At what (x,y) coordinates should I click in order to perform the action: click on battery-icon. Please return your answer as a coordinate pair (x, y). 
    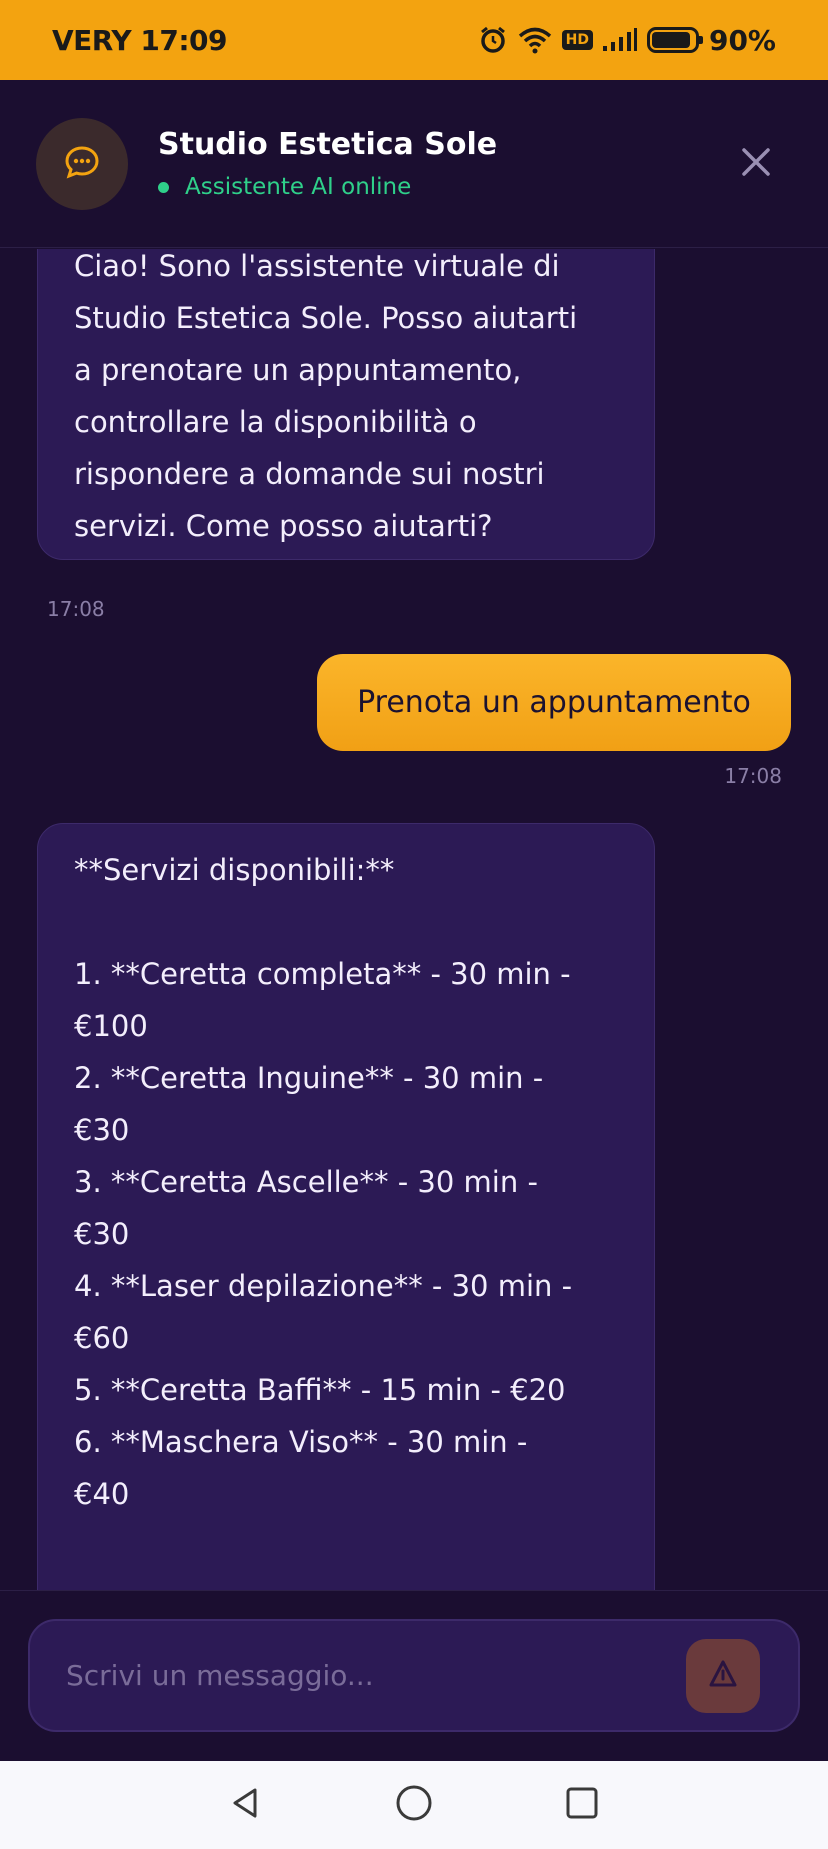
    Looking at the image, I should click on (674, 40).